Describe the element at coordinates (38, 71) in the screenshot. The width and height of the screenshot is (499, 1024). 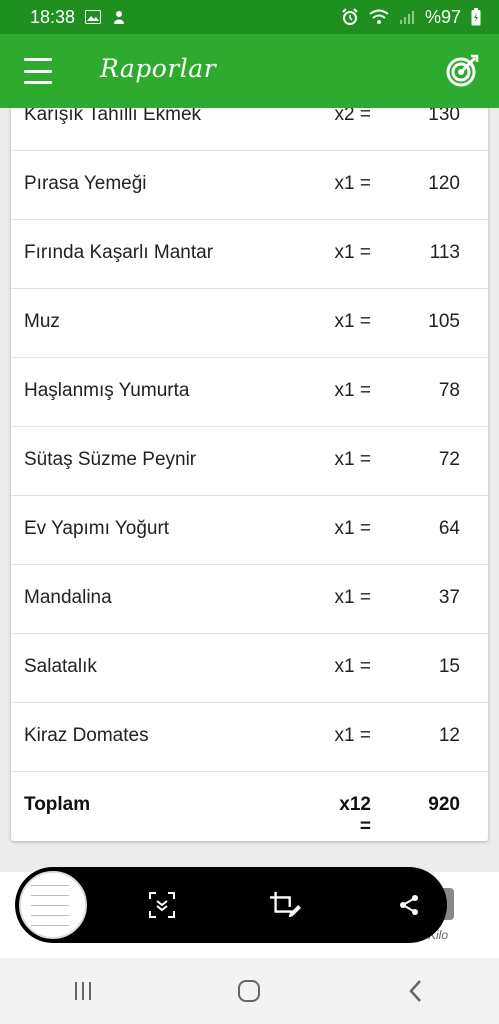
I see `menu-icon` at that location.